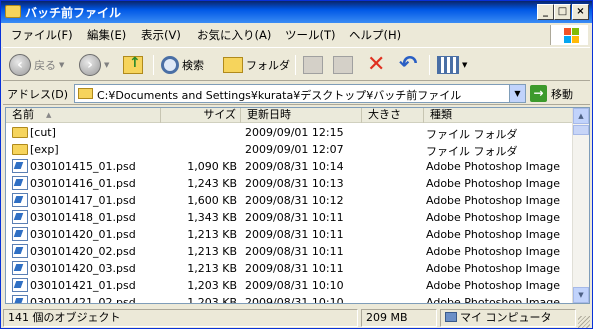 The height and width of the screenshot is (329, 593). I want to click on column-name-label: 名前, so click(23, 114).